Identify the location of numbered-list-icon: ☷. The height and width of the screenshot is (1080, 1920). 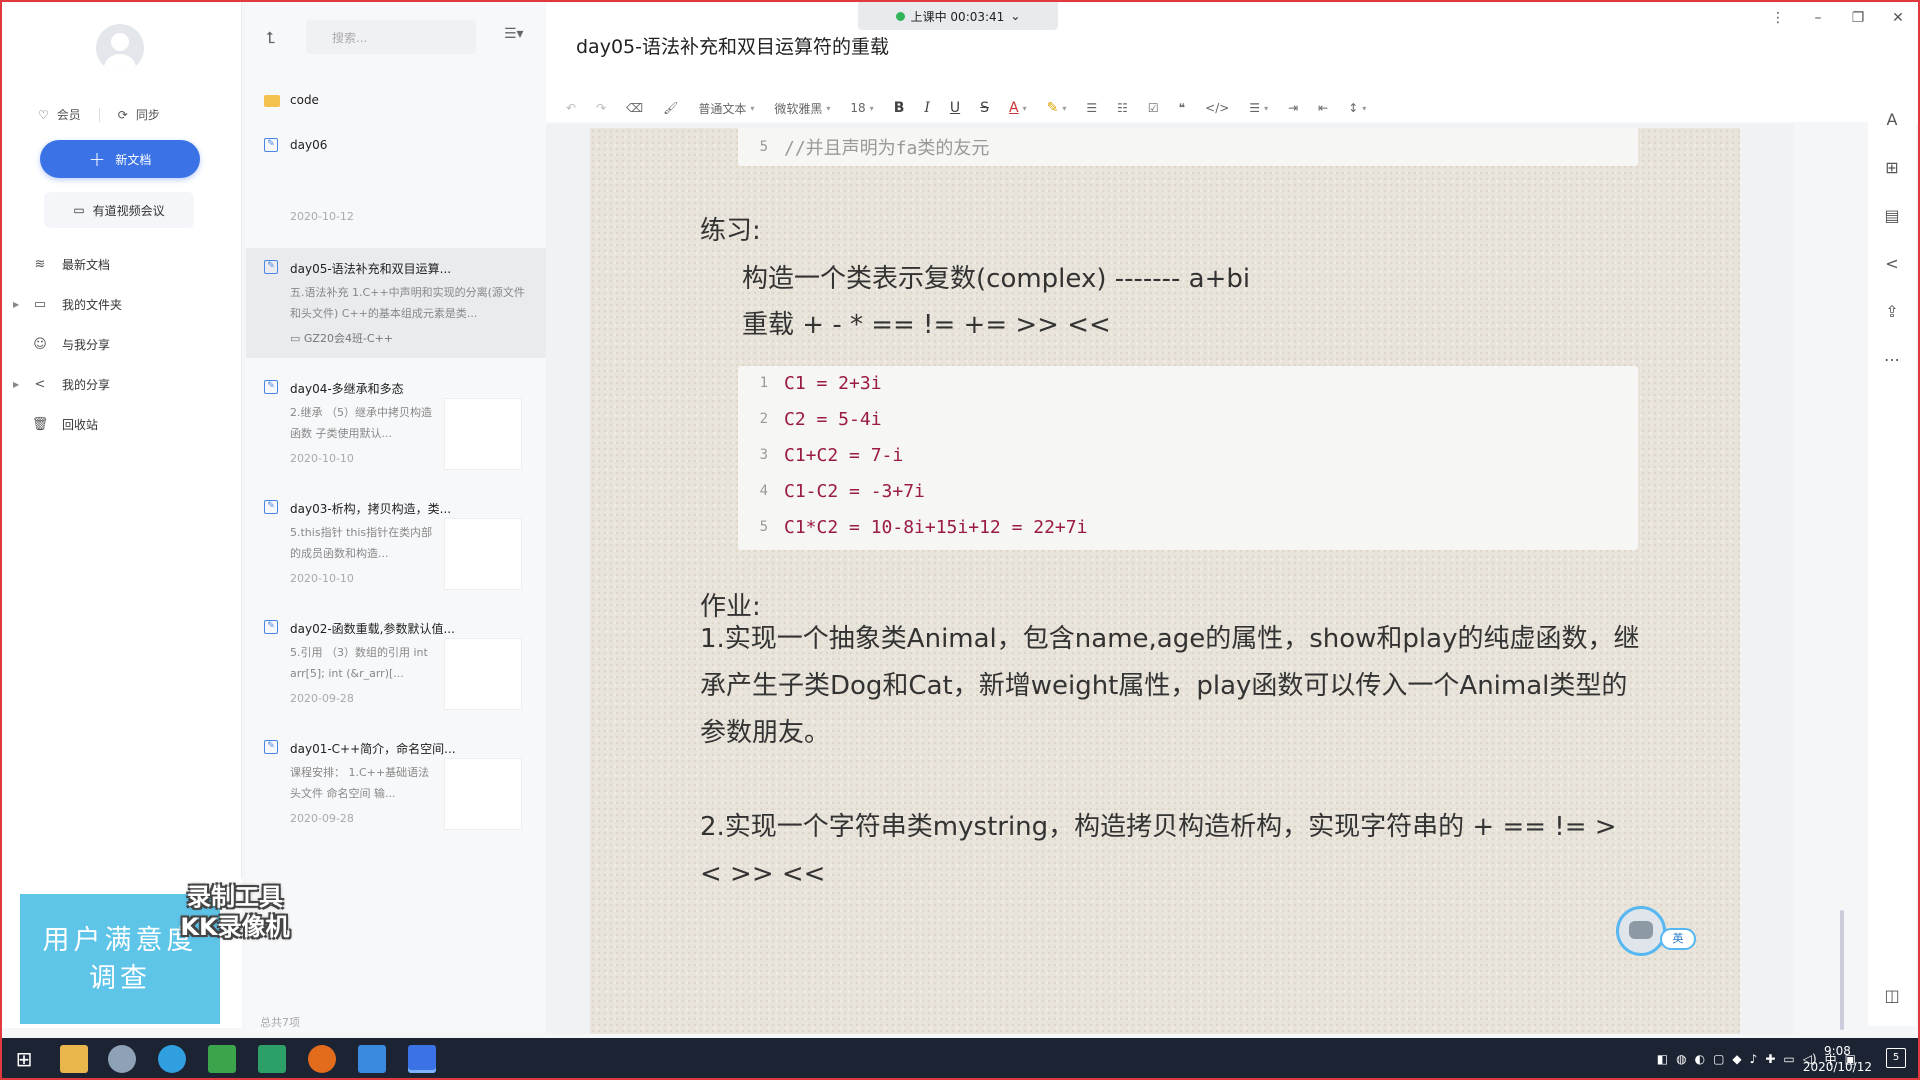
(1122, 108).